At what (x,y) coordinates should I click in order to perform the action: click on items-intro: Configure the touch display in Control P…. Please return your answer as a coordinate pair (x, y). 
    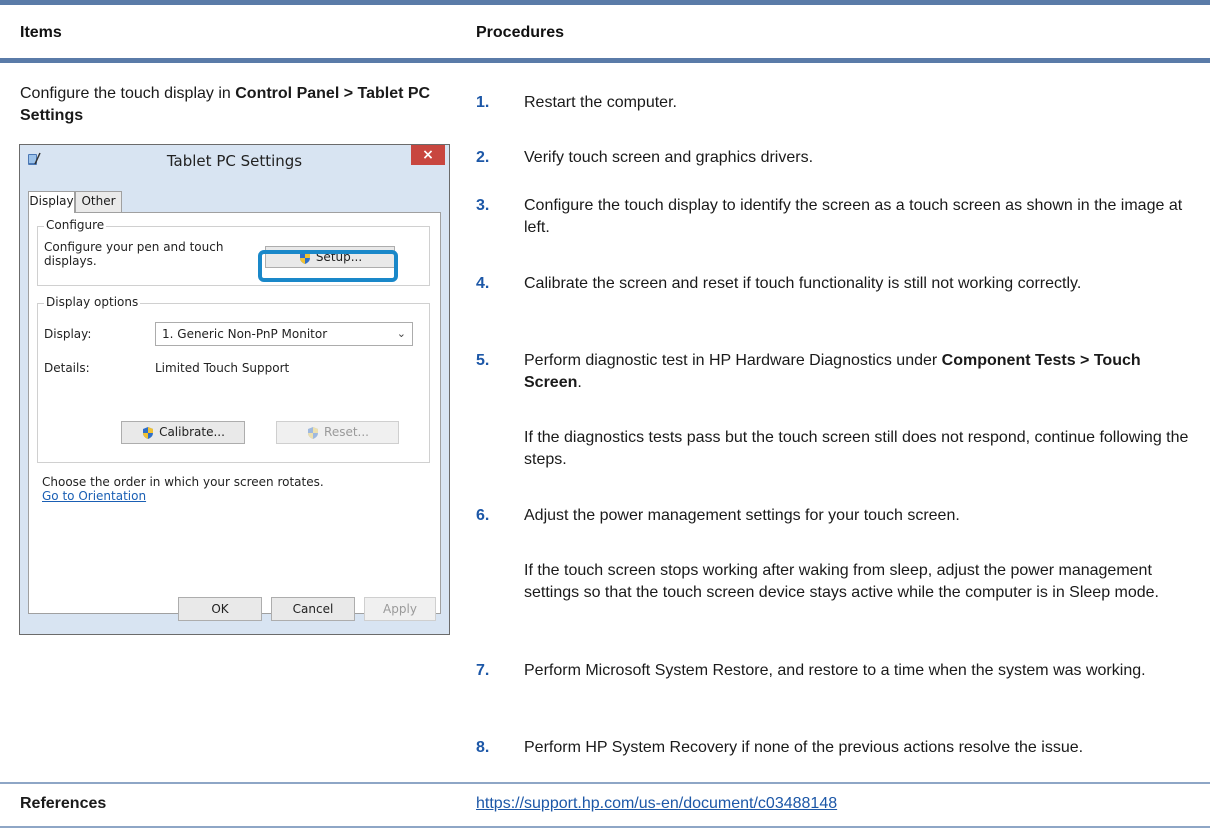
    Looking at the image, I should click on (240, 105).